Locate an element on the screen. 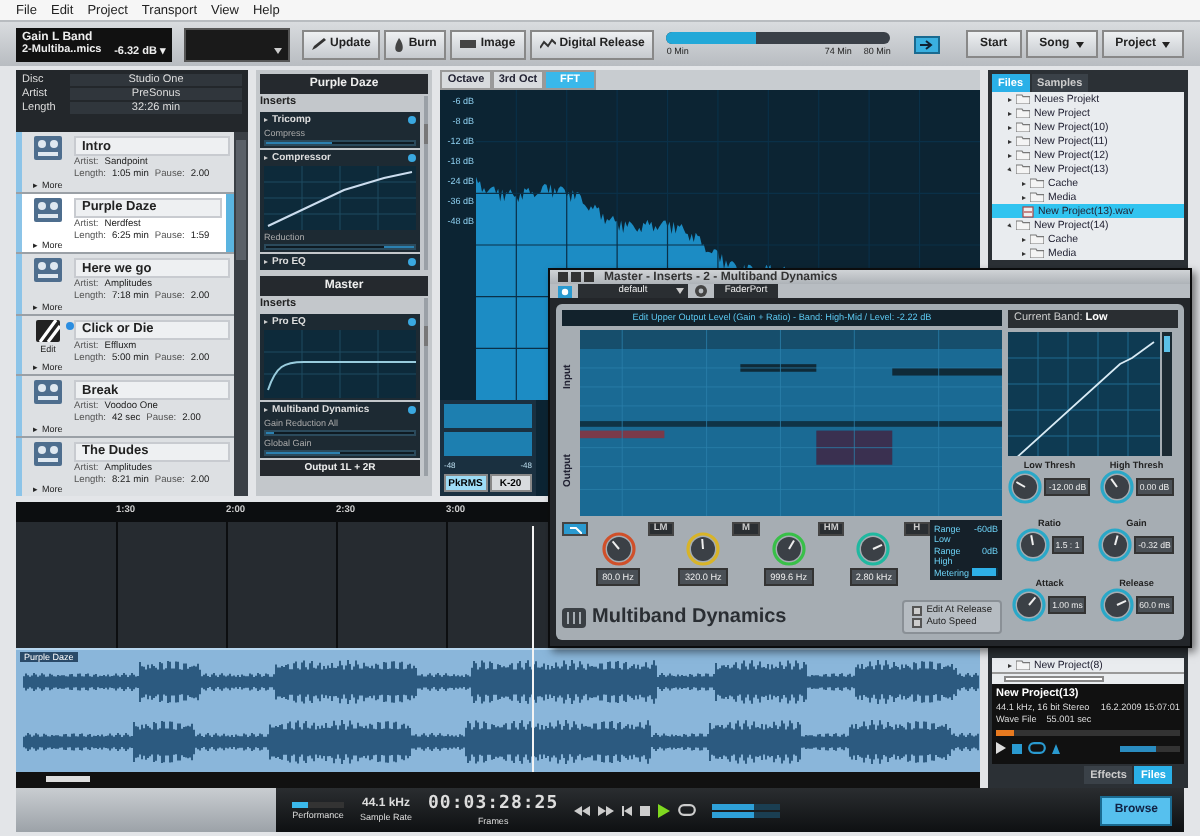 The image size is (1200, 836). time-display: 00:03:28:25 is located at coordinates (493, 804).